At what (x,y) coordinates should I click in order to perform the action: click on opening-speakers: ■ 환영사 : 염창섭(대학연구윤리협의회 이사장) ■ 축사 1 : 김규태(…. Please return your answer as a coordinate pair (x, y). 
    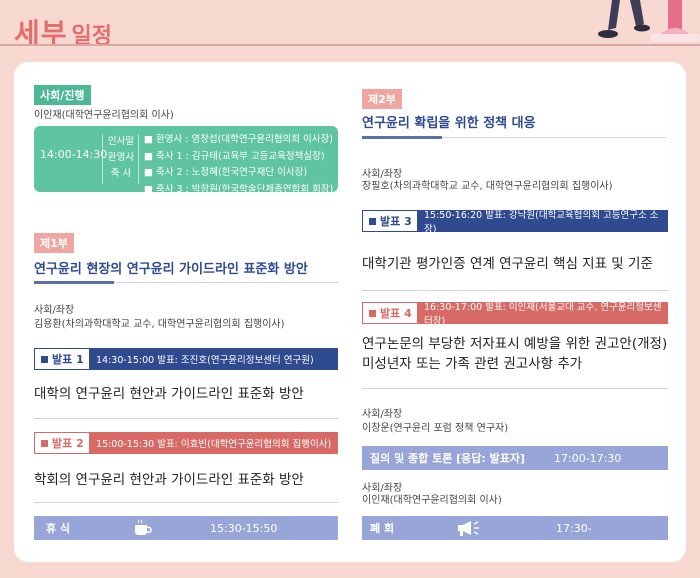
    Looking at the image, I should click on (238, 165).